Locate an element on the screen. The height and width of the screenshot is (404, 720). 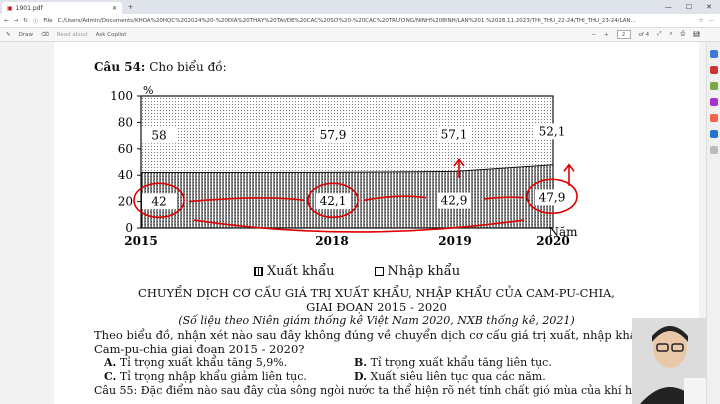
import-data-label: 57,9 is located at coordinates (333, 135).